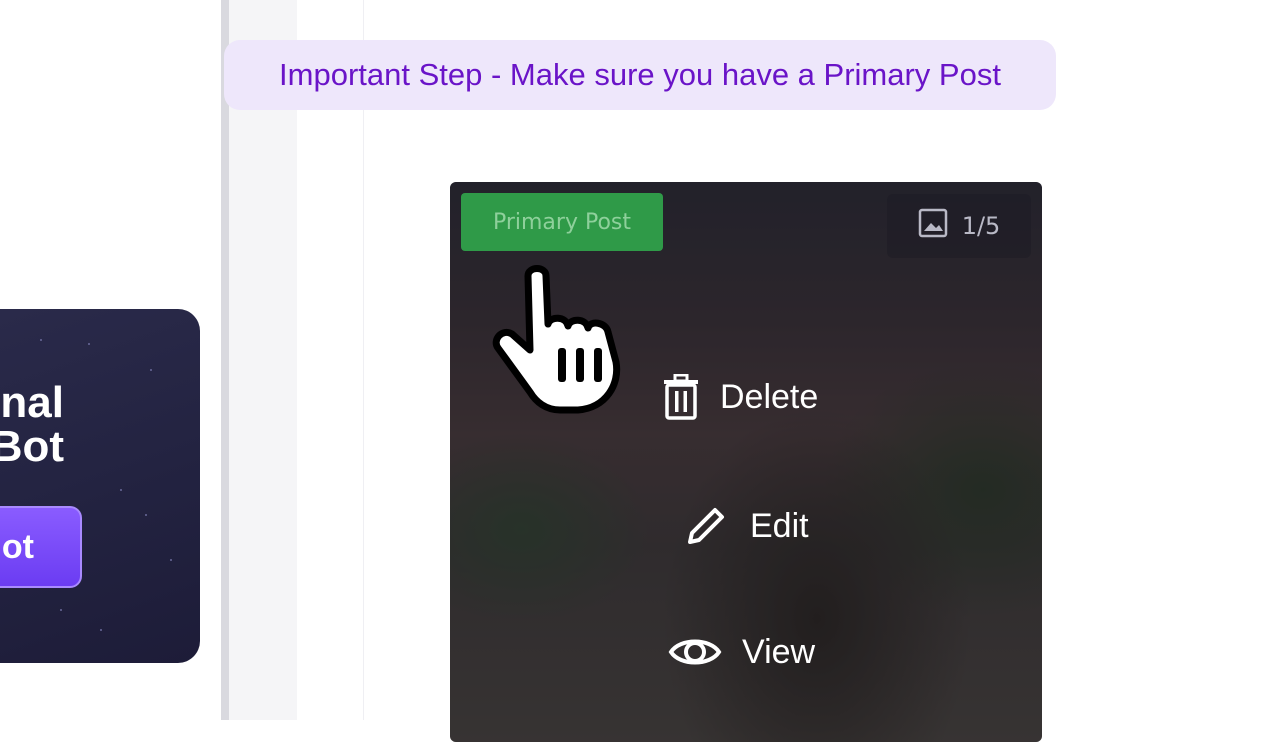 This screenshot has width=1280, height=742. Describe the element at coordinates (100, 486) in the screenshot. I see `promo-card: nal Bot ot` at that location.